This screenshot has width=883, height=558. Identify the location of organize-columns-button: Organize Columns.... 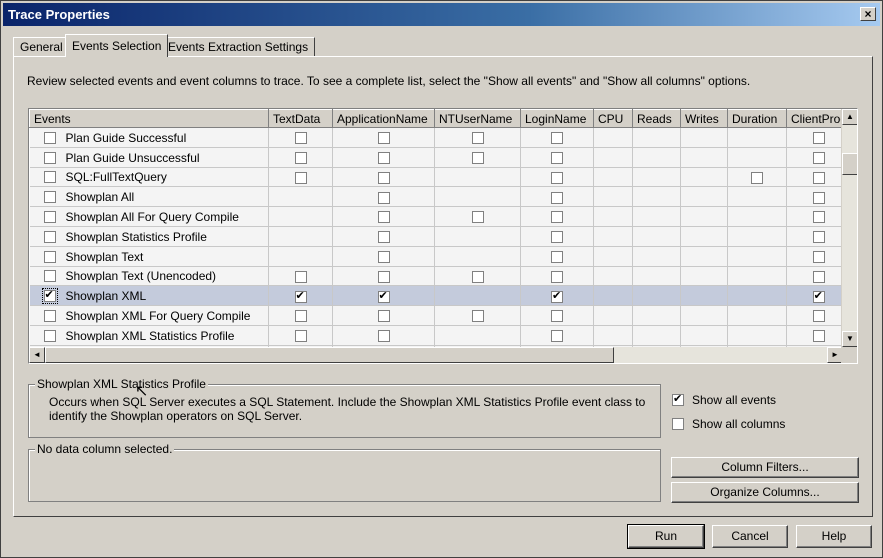
(765, 492).